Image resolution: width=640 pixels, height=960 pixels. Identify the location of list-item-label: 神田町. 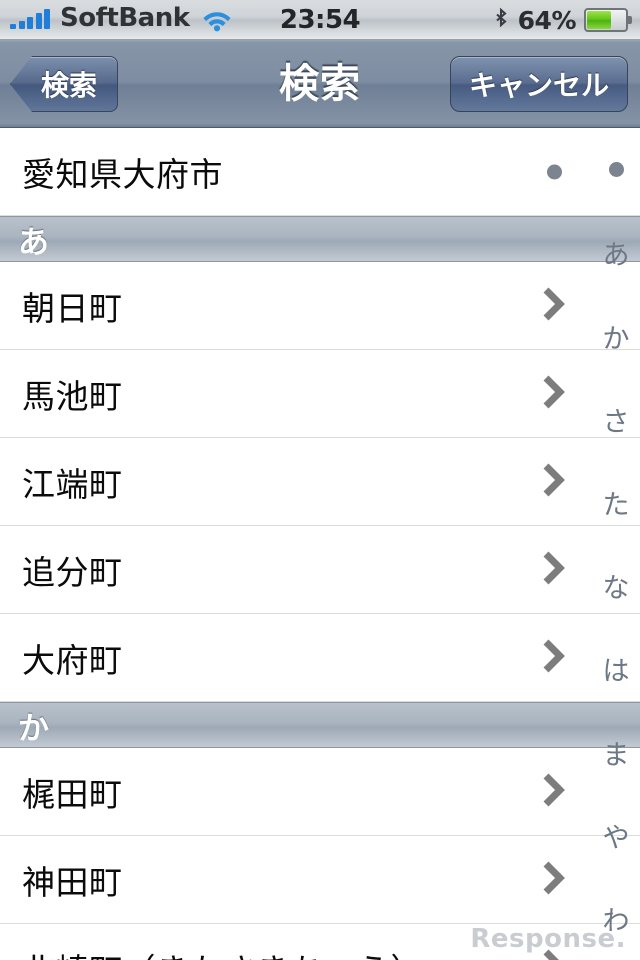
(72, 882).